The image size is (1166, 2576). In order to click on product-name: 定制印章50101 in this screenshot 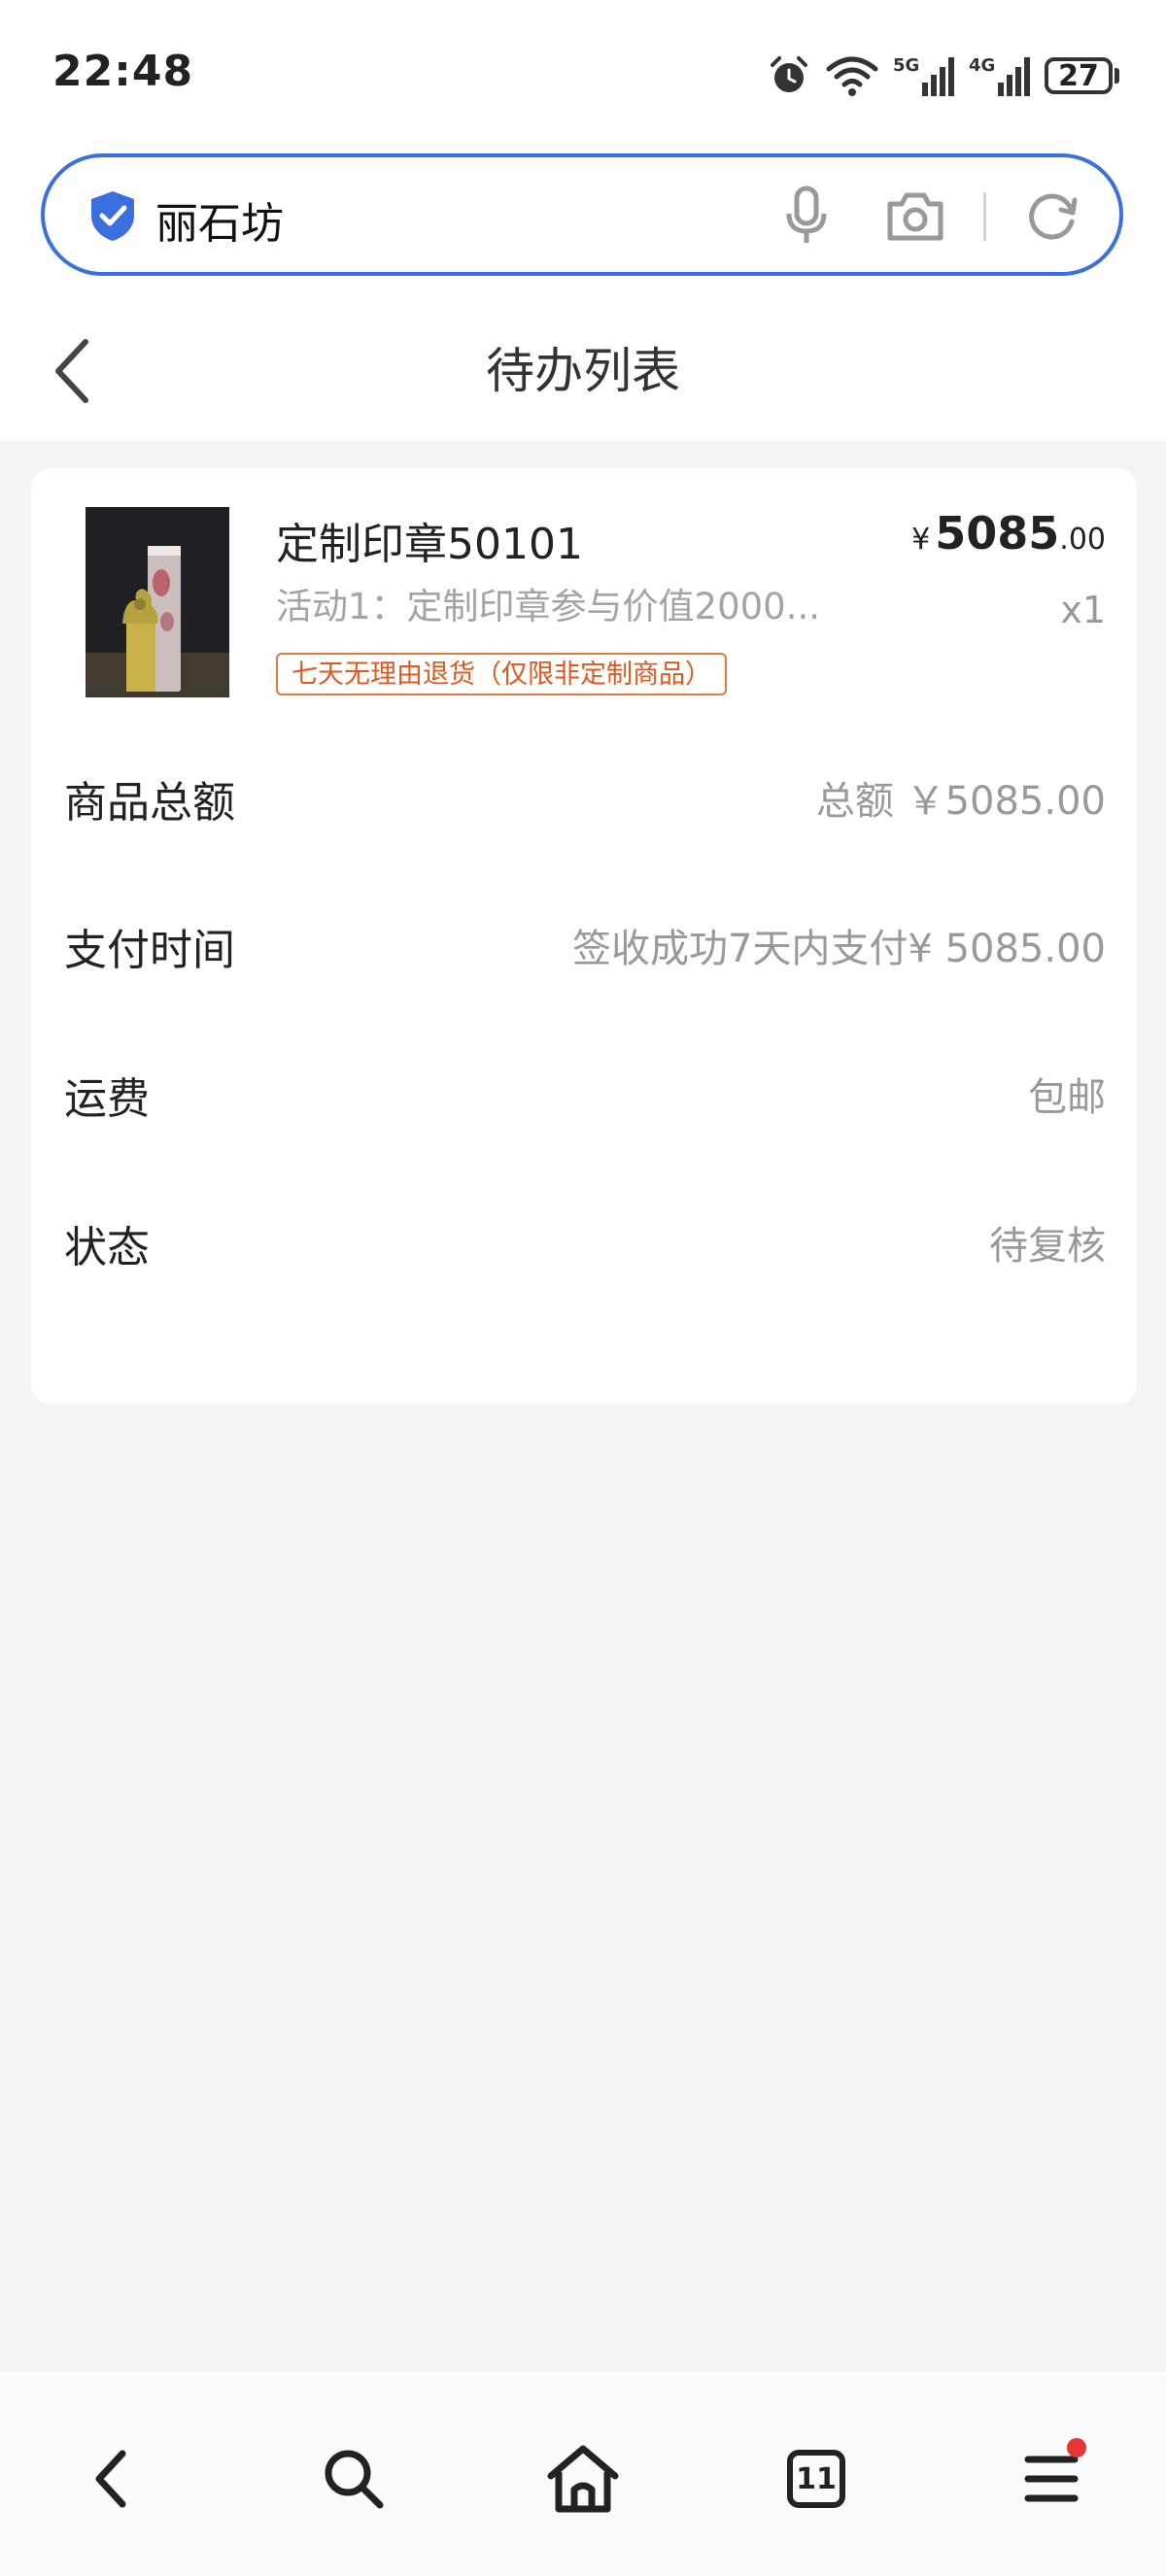, I will do `click(429, 540)`.